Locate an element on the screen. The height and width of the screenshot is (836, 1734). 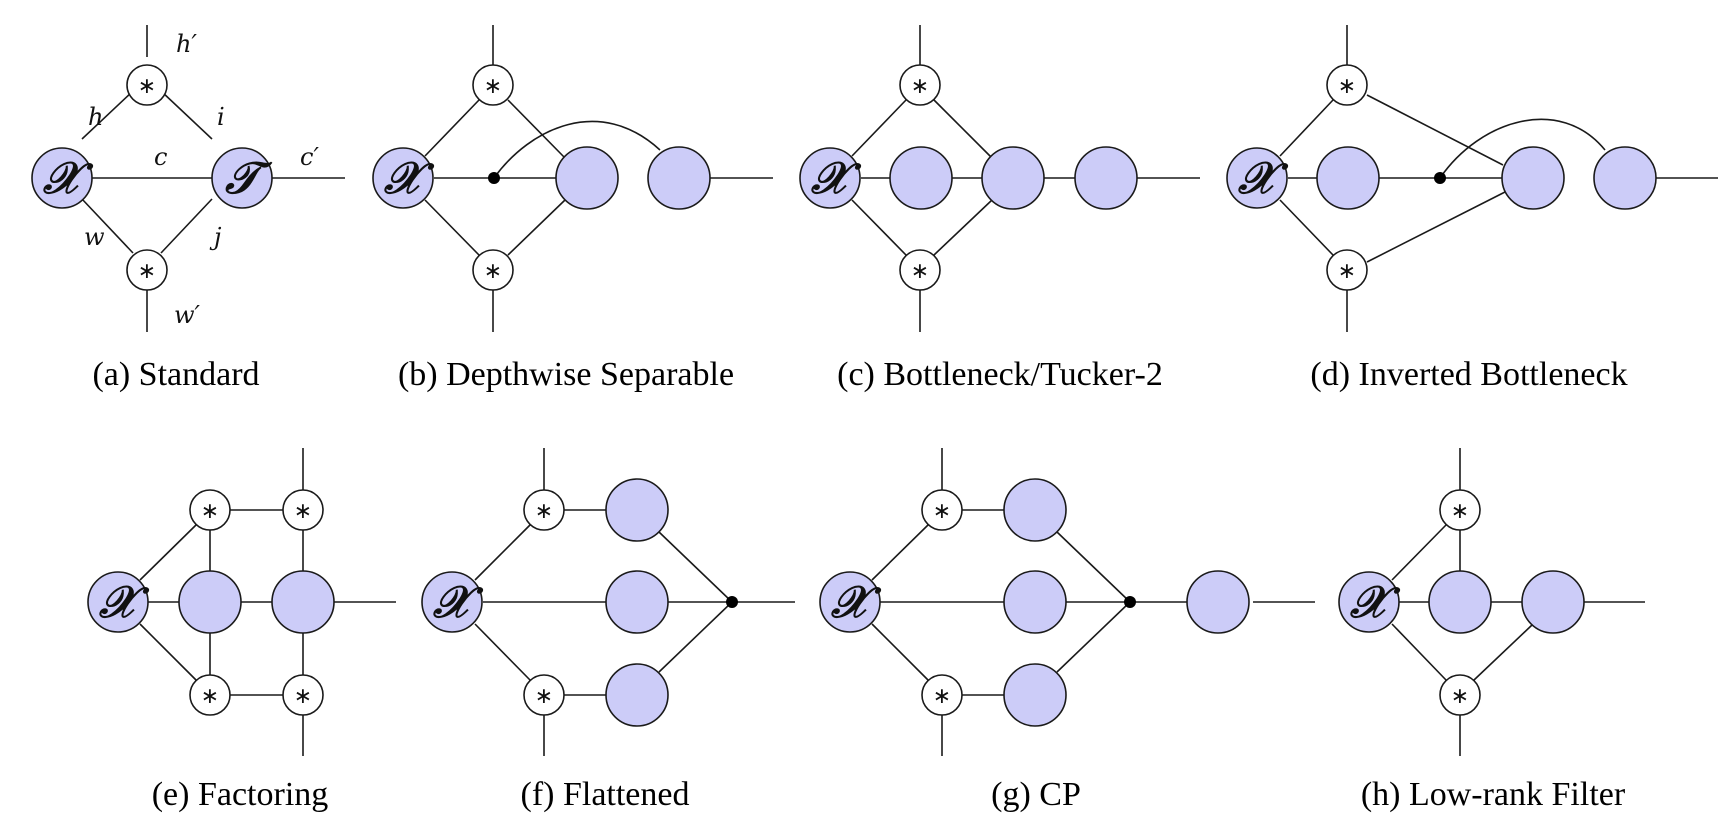
panel-inverted-bottleneck: ∗ ∗ 𝒳 (d) Inverted Bottleneck is located at coordinates (1472, 209).